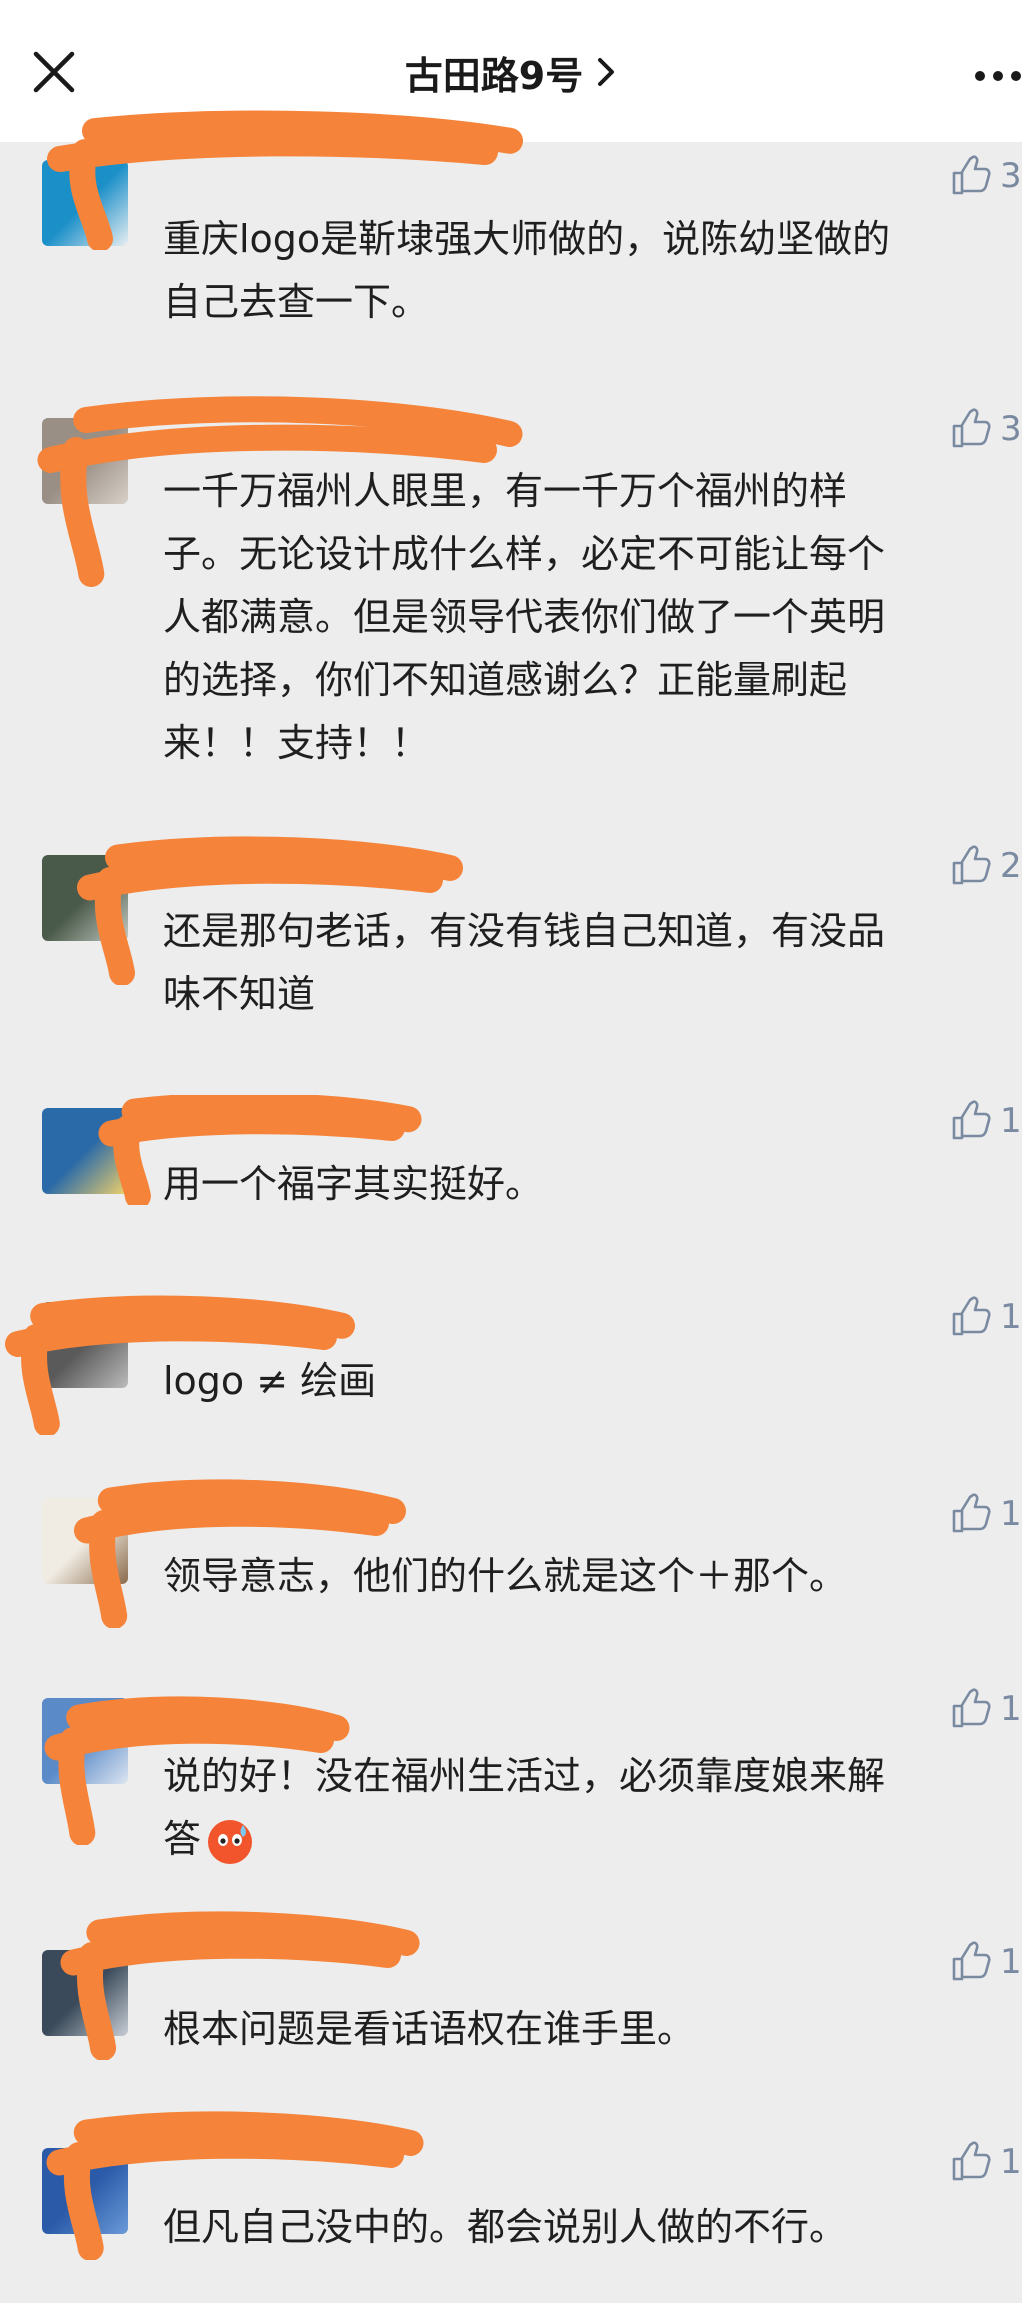  I want to click on comment-text-line: 子。无论设计成什么样，必定不可能让每个, so click(524, 554).